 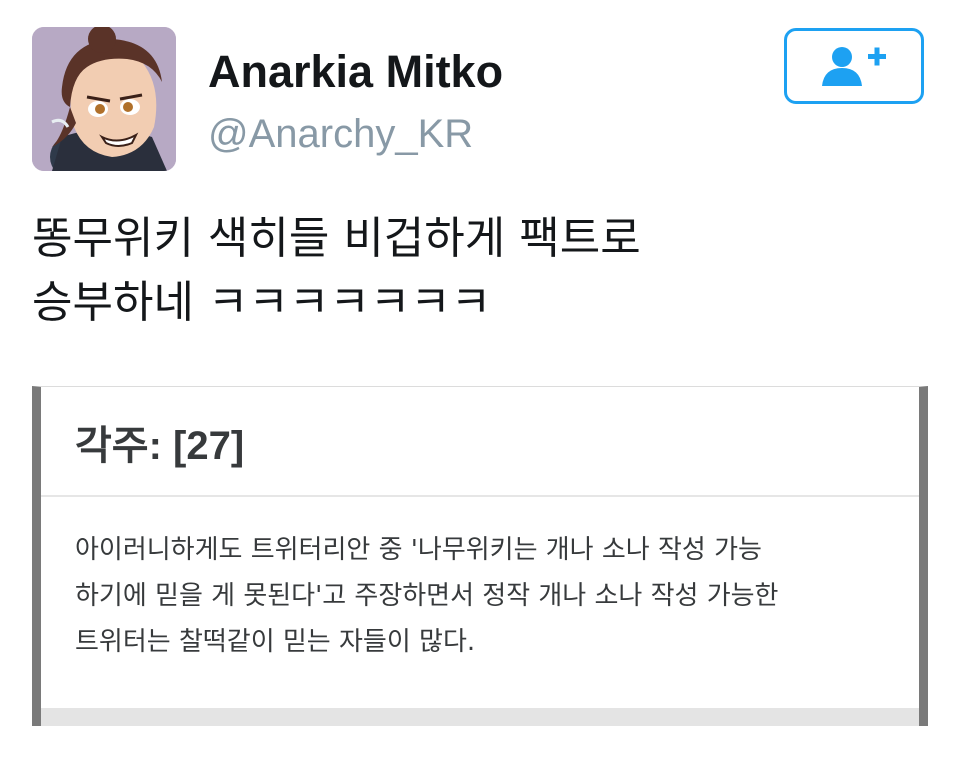 I want to click on avatar, so click(x=104, y=99).